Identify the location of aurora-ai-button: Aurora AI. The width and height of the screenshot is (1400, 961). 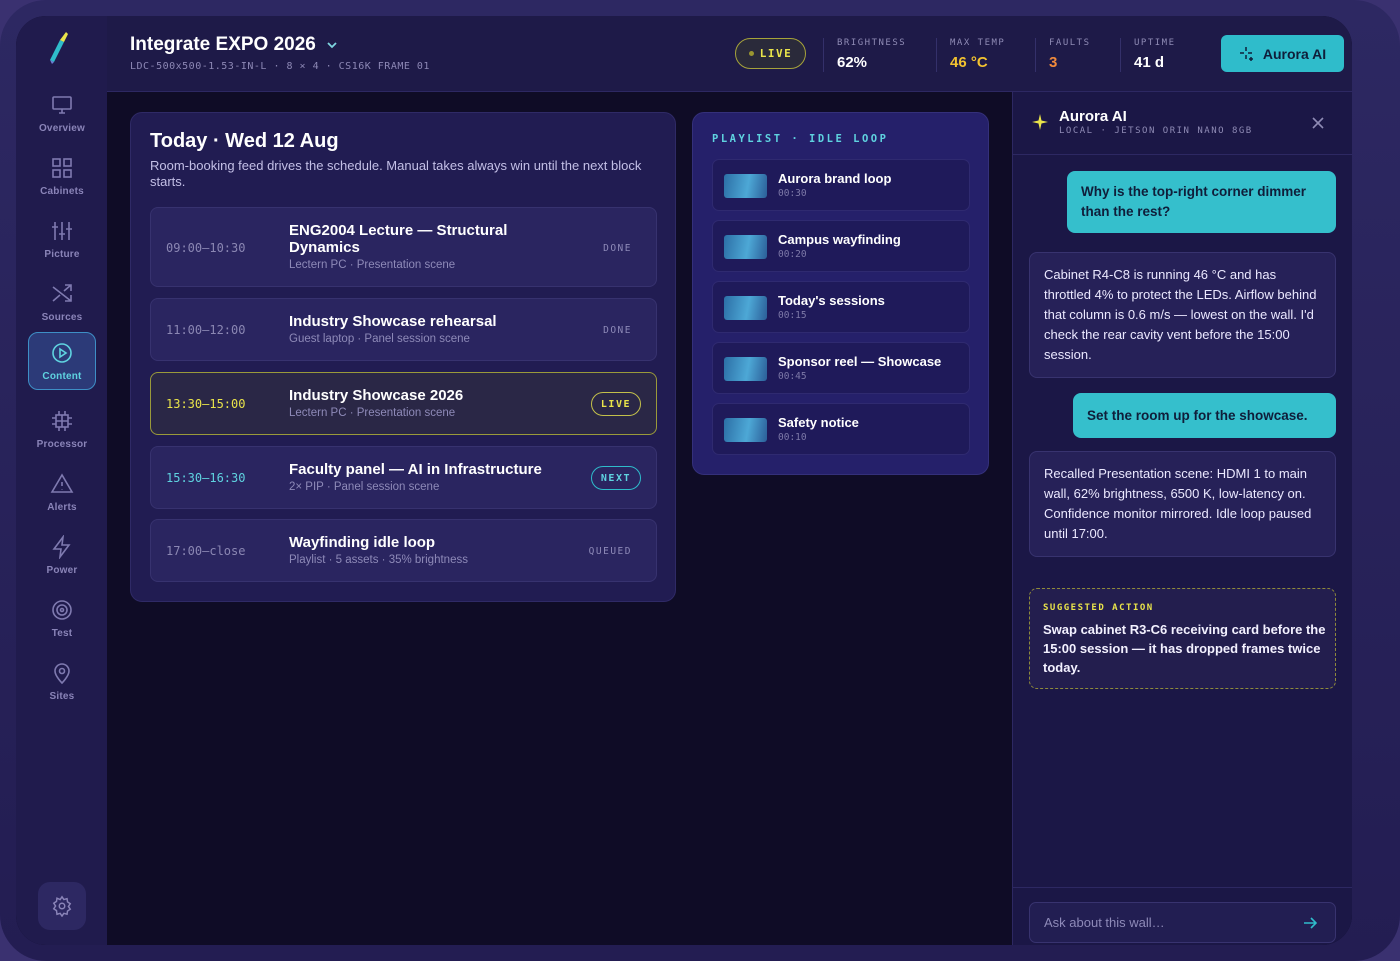
(1282, 53).